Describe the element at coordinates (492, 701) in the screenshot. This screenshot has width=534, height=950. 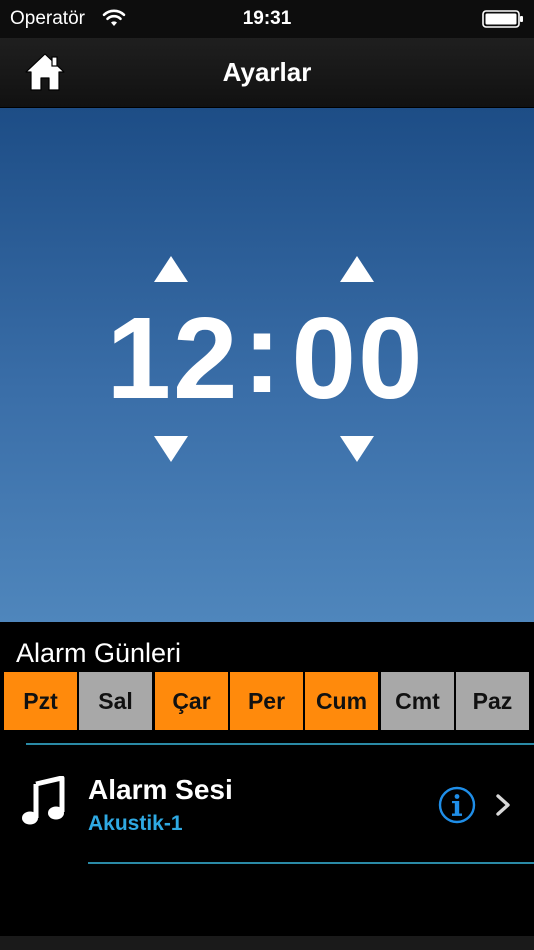
I see `day-toggle-paz: Paz` at that location.